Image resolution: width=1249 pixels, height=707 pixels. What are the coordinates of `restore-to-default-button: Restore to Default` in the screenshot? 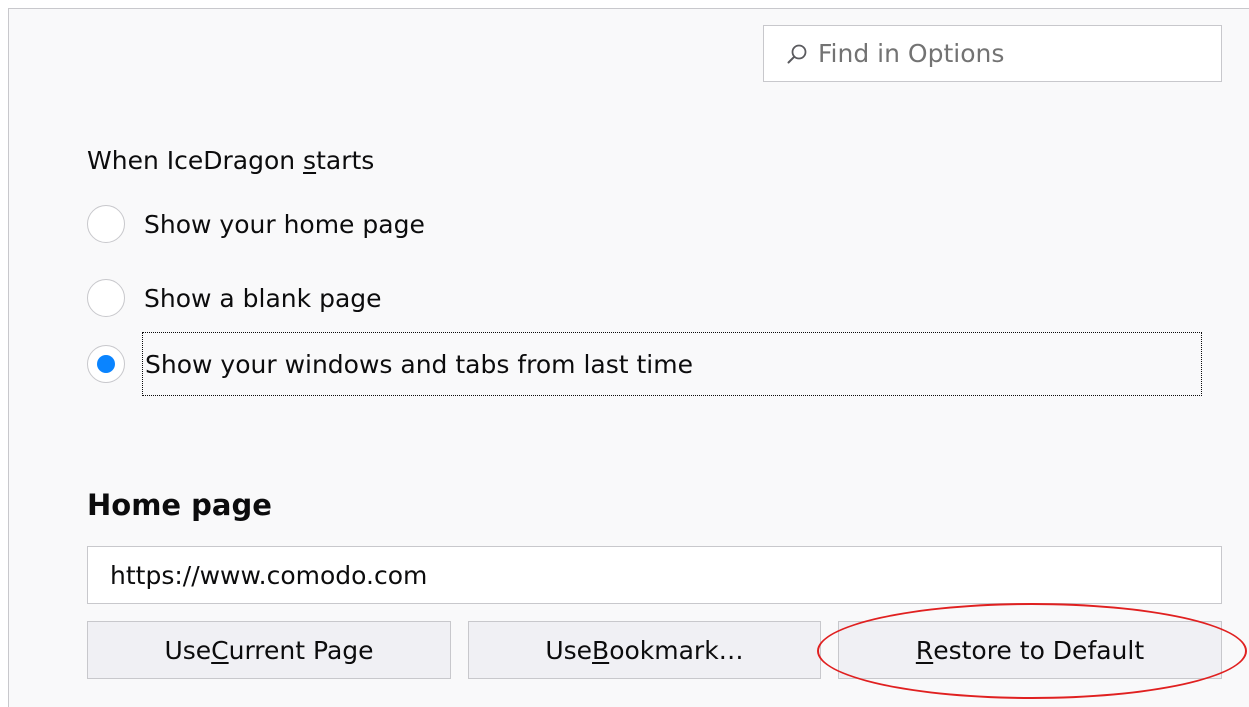 It's located at (1030, 650).